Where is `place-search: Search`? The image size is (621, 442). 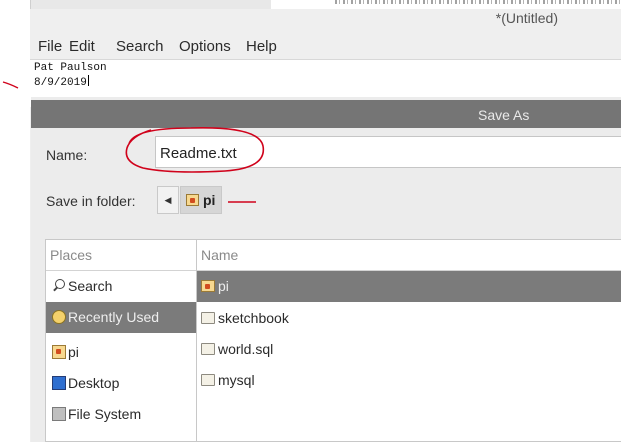 place-search: Search is located at coordinates (121, 286).